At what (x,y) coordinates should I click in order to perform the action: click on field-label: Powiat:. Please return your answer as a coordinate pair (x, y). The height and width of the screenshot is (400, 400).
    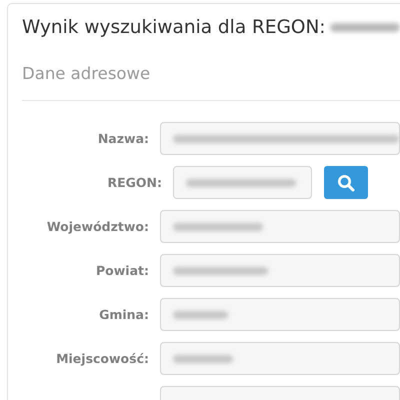
    Looking at the image, I should click on (122, 270).